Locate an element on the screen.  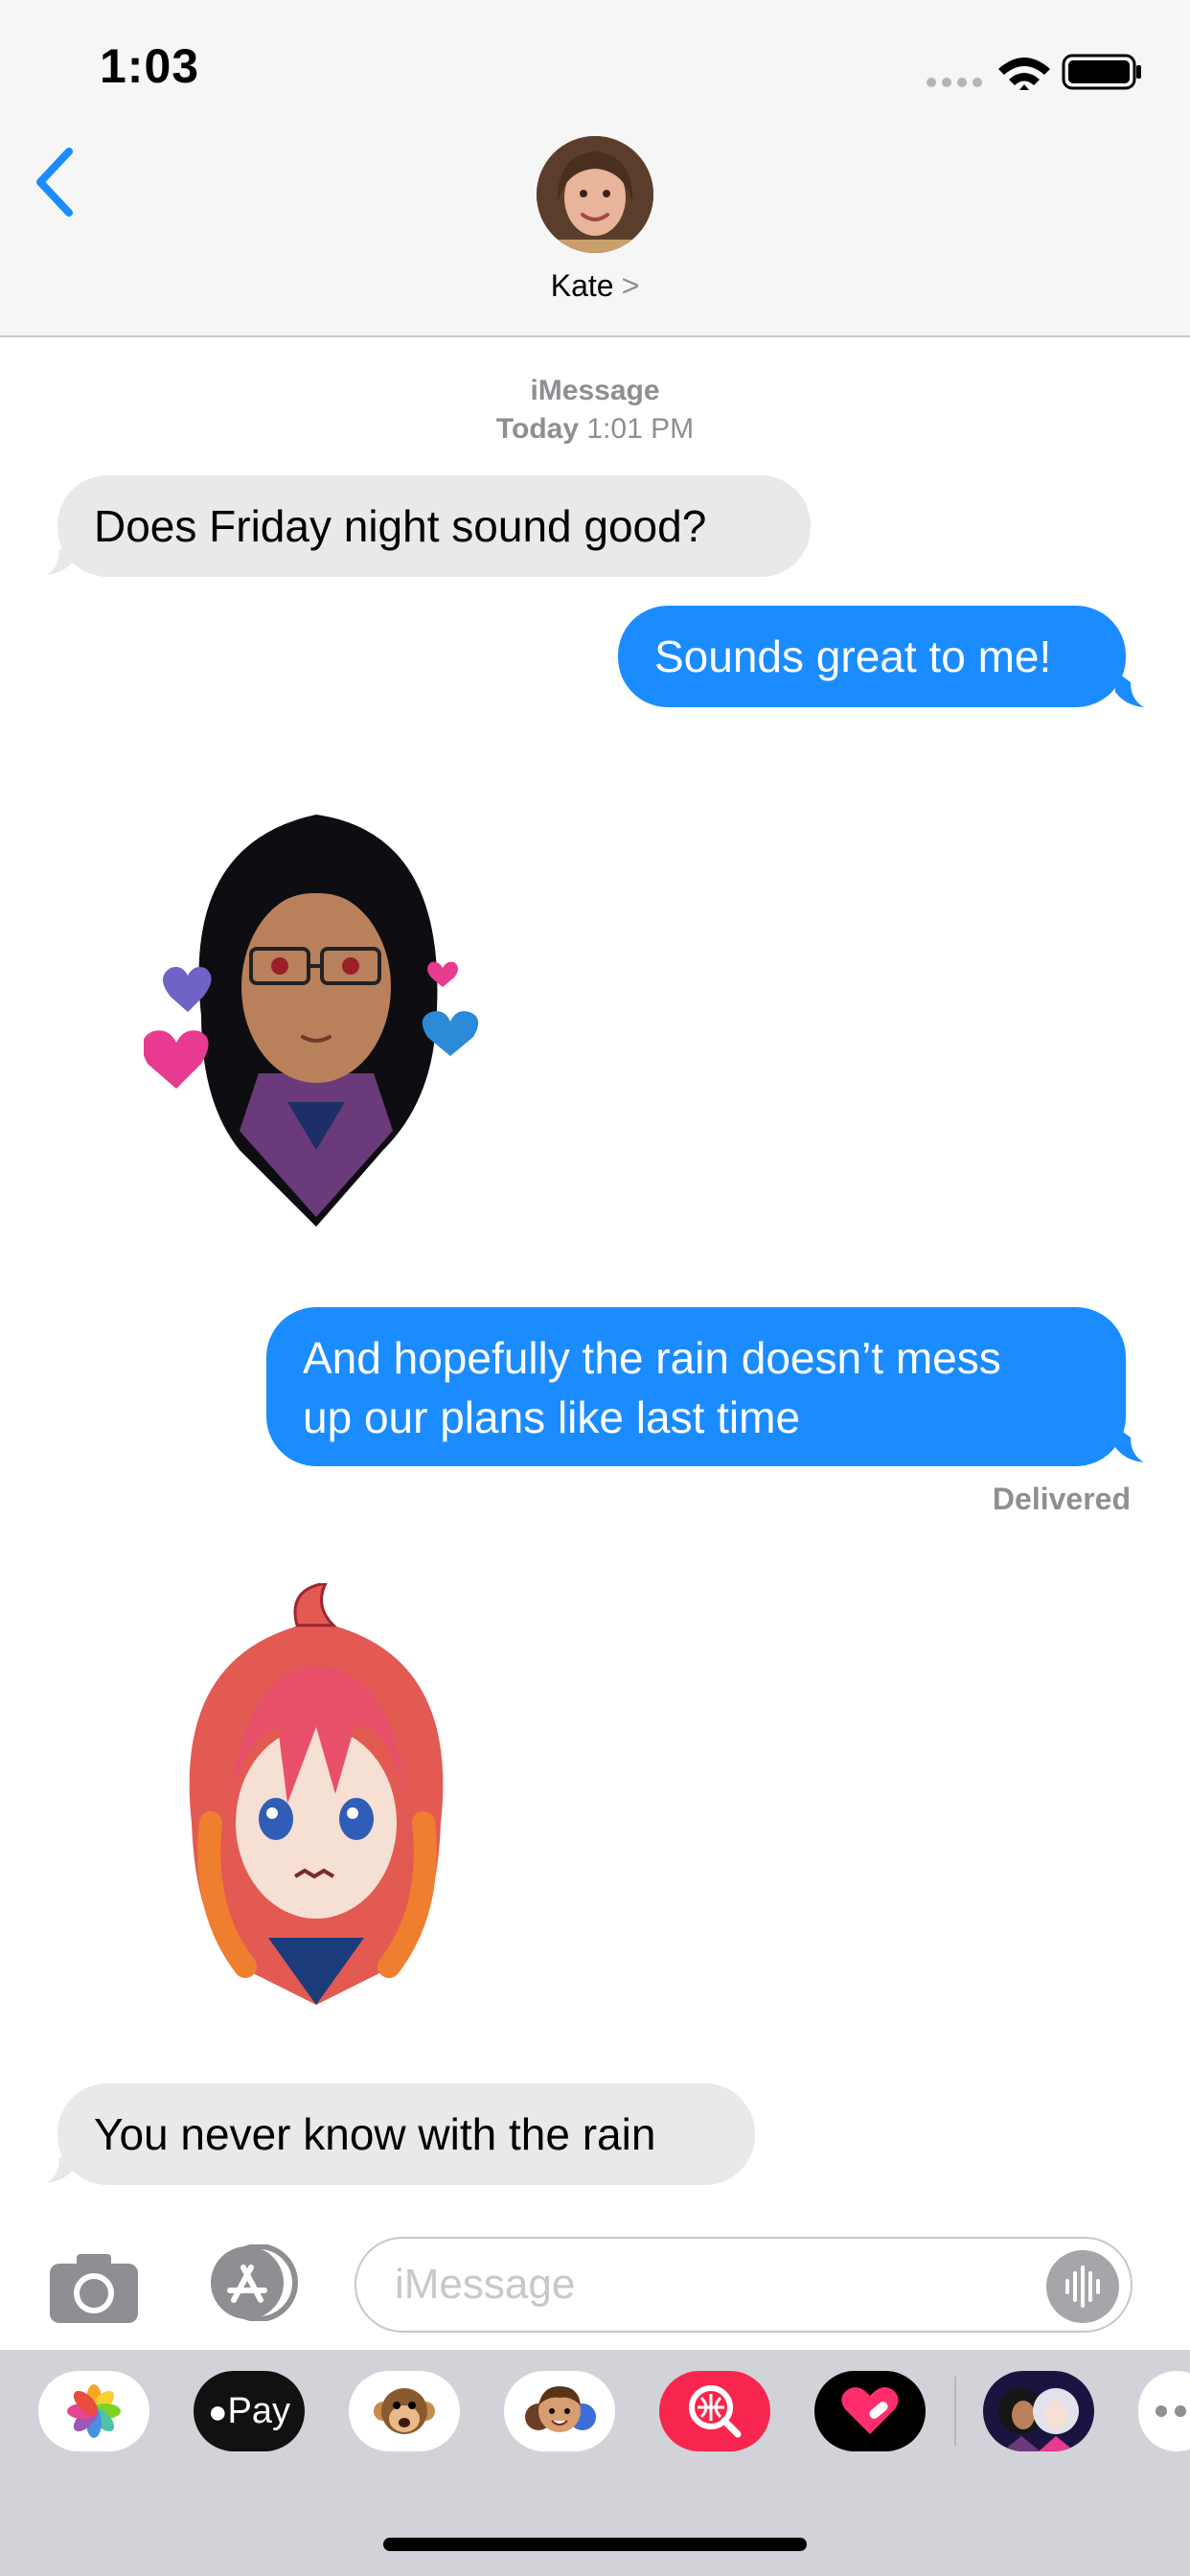
app-drawer: ●Pay is located at coordinates (595, 2463).